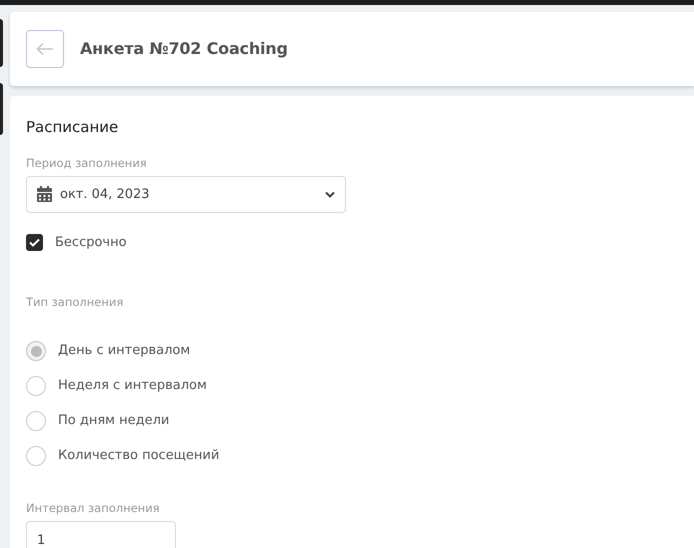 The image size is (694, 548). Describe the element at coordinates (330, 194) in the screenshot. I see `chevron-down-icon` at that location.